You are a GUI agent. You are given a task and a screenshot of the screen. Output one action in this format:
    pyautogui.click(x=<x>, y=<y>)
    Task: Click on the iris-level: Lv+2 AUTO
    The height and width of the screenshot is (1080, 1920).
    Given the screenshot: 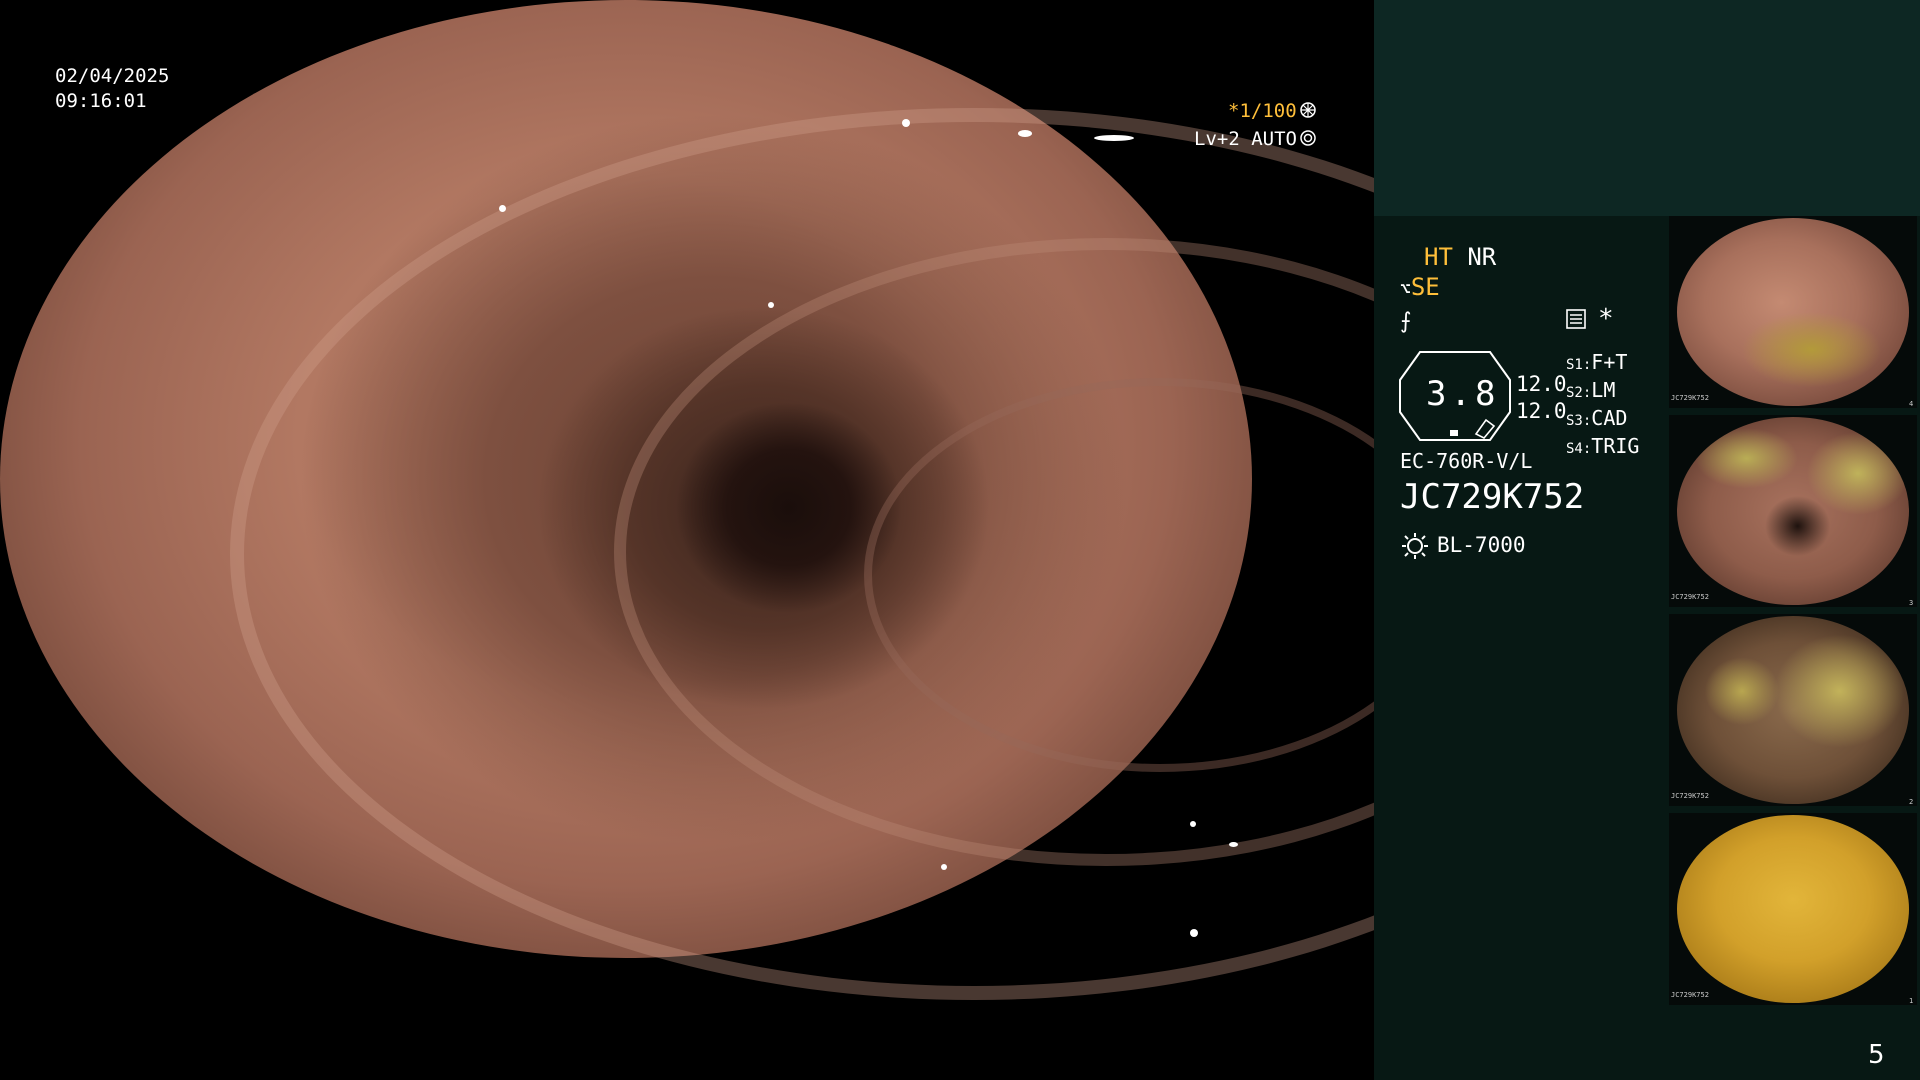 What is the action you would take?
    pyautogui.click(x=1245, y=139)
    